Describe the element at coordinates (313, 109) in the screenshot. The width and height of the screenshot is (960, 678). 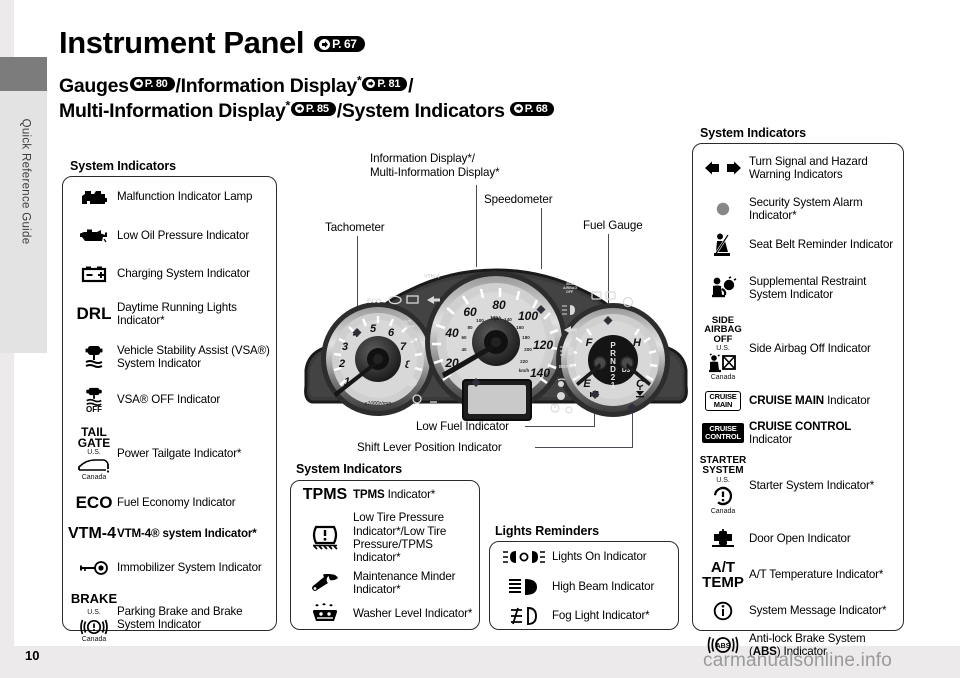
I see `page-ref-85: P. 85` at that location.